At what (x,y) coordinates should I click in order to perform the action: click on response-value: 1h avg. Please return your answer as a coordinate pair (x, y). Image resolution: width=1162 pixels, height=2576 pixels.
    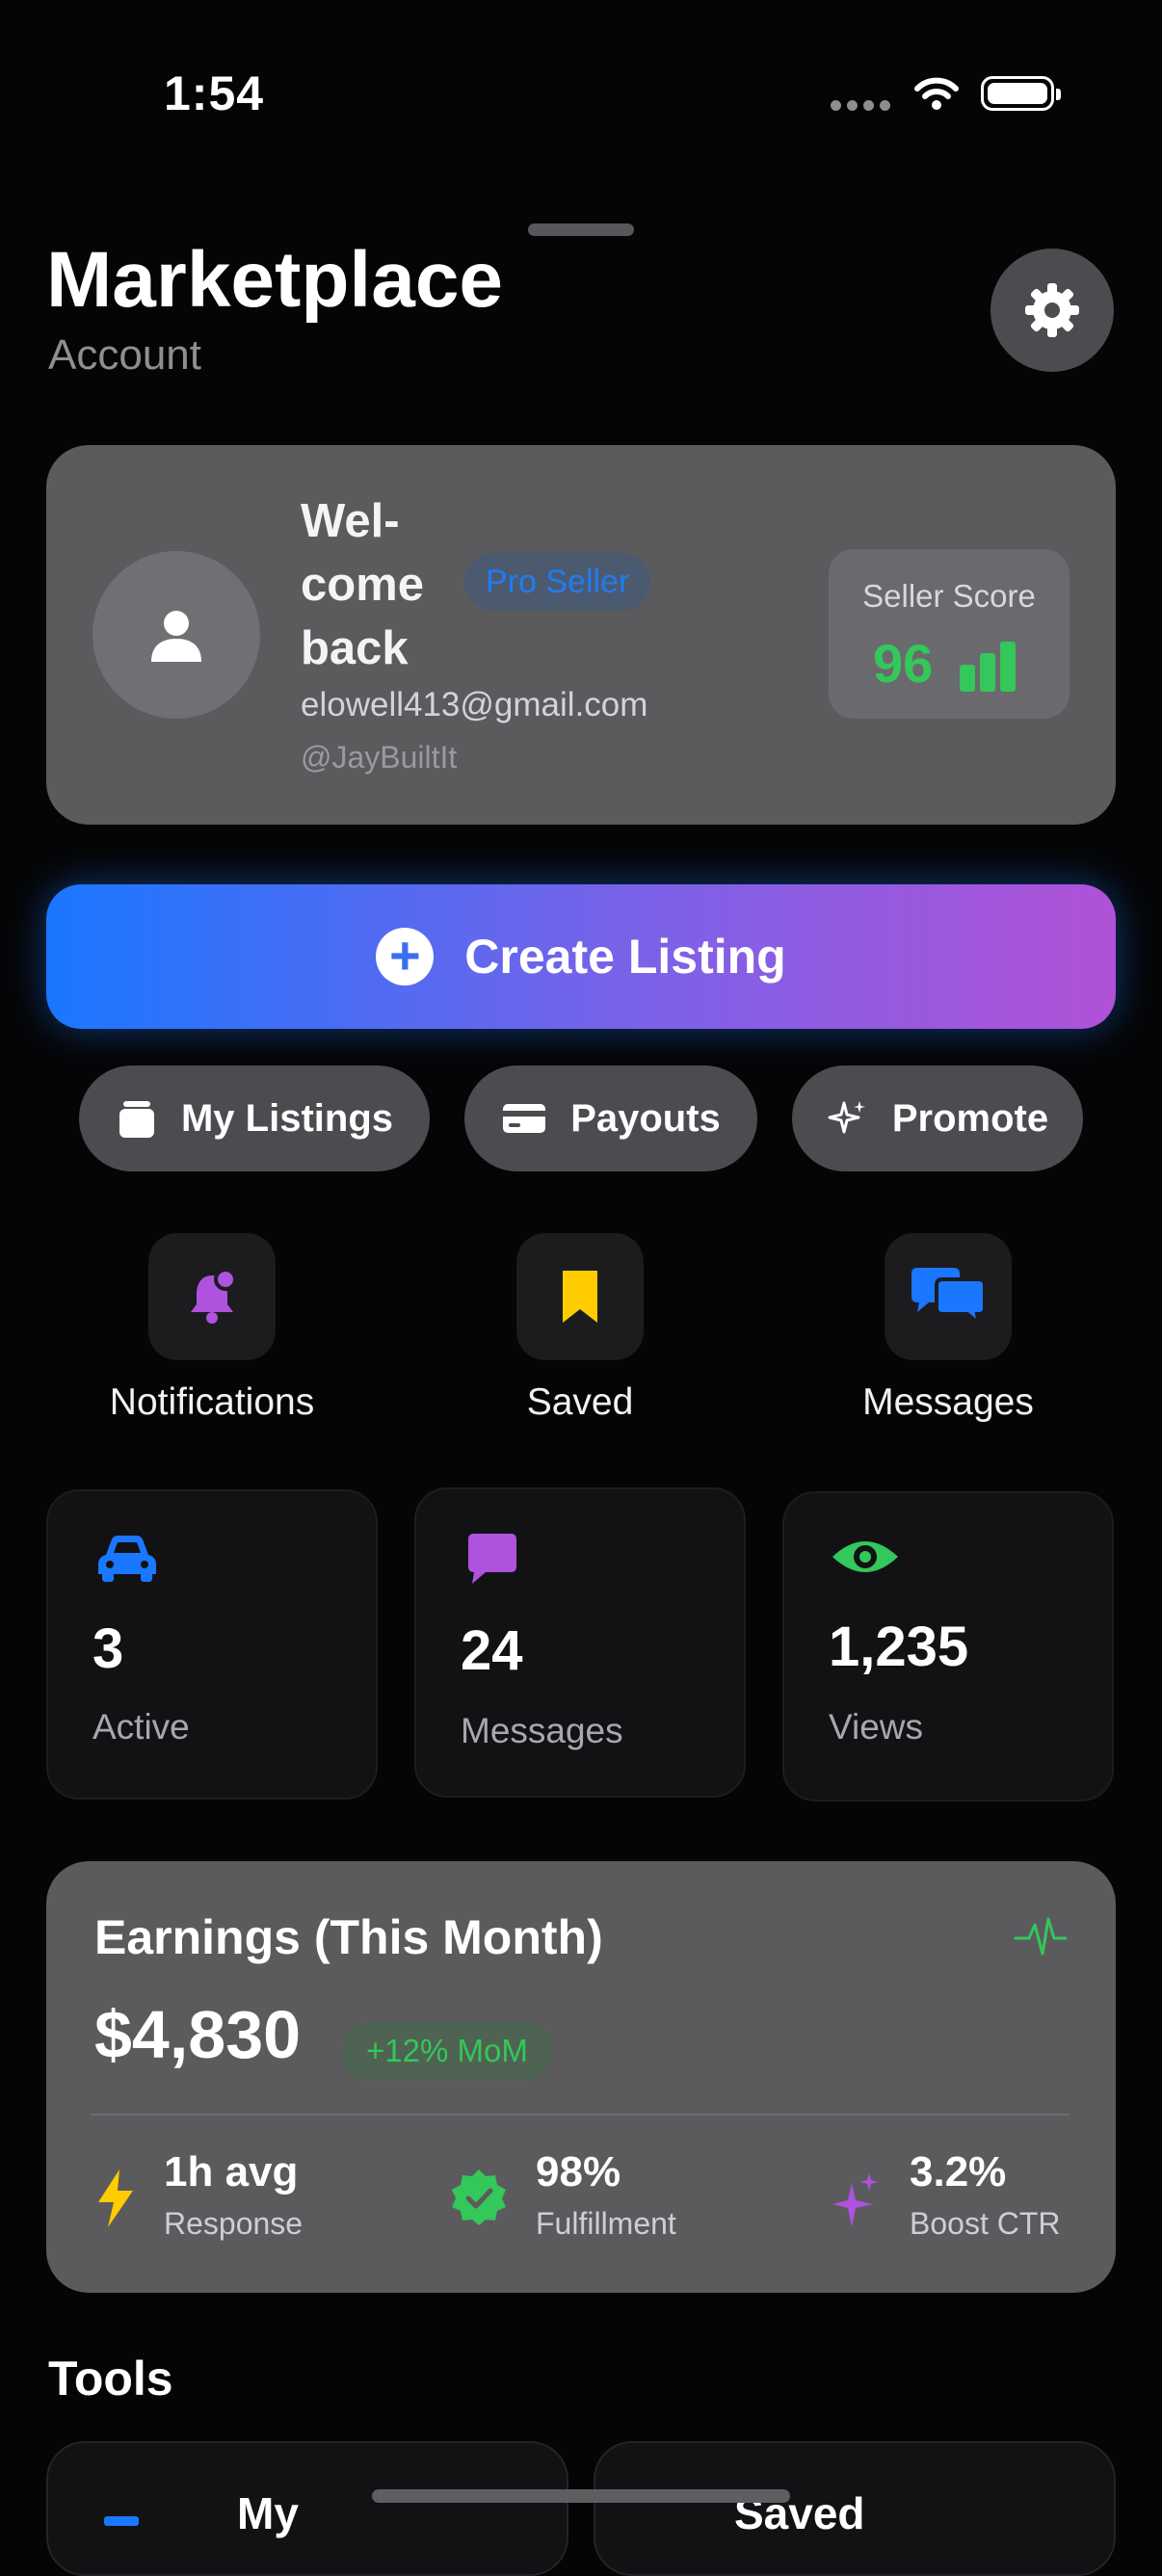
    Looking at the image, I should click on (232, 2172).